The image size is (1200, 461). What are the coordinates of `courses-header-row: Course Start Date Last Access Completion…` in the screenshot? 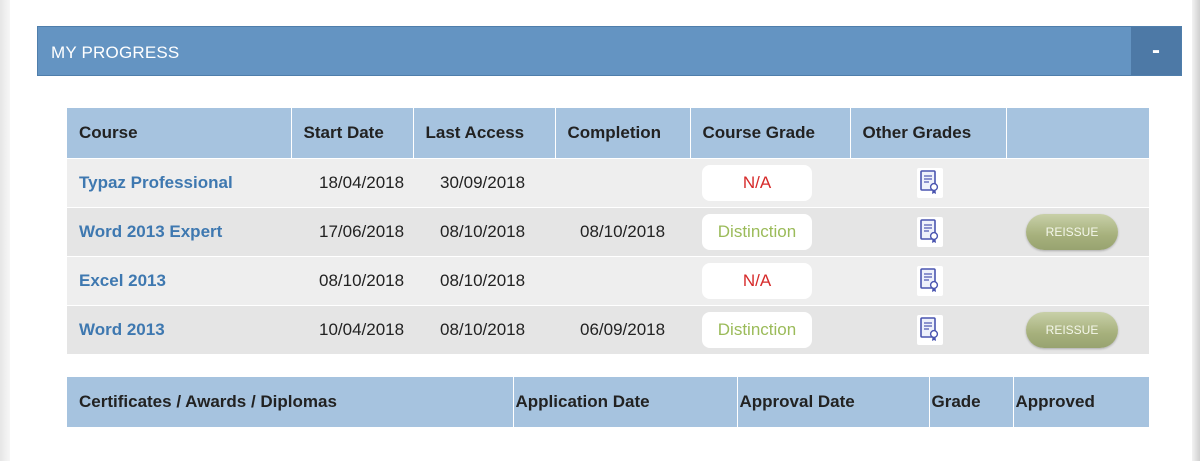 It's located at (608, 133).